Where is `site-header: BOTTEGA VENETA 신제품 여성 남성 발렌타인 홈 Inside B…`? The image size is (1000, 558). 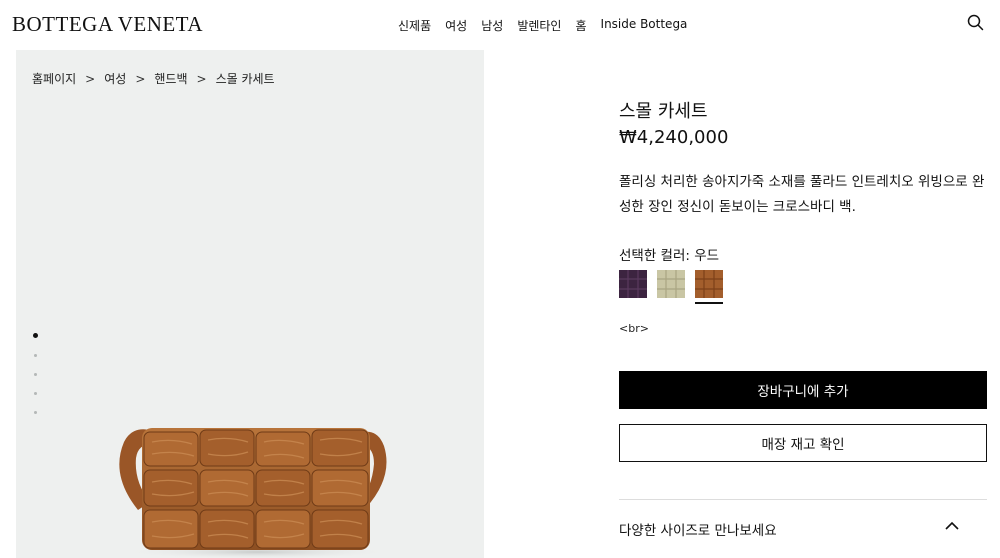 site-header: BOTTEGA VENETA 신제품 여성 남성 발렌타인 홈 Inside B… is located at coordinates (500, 25).